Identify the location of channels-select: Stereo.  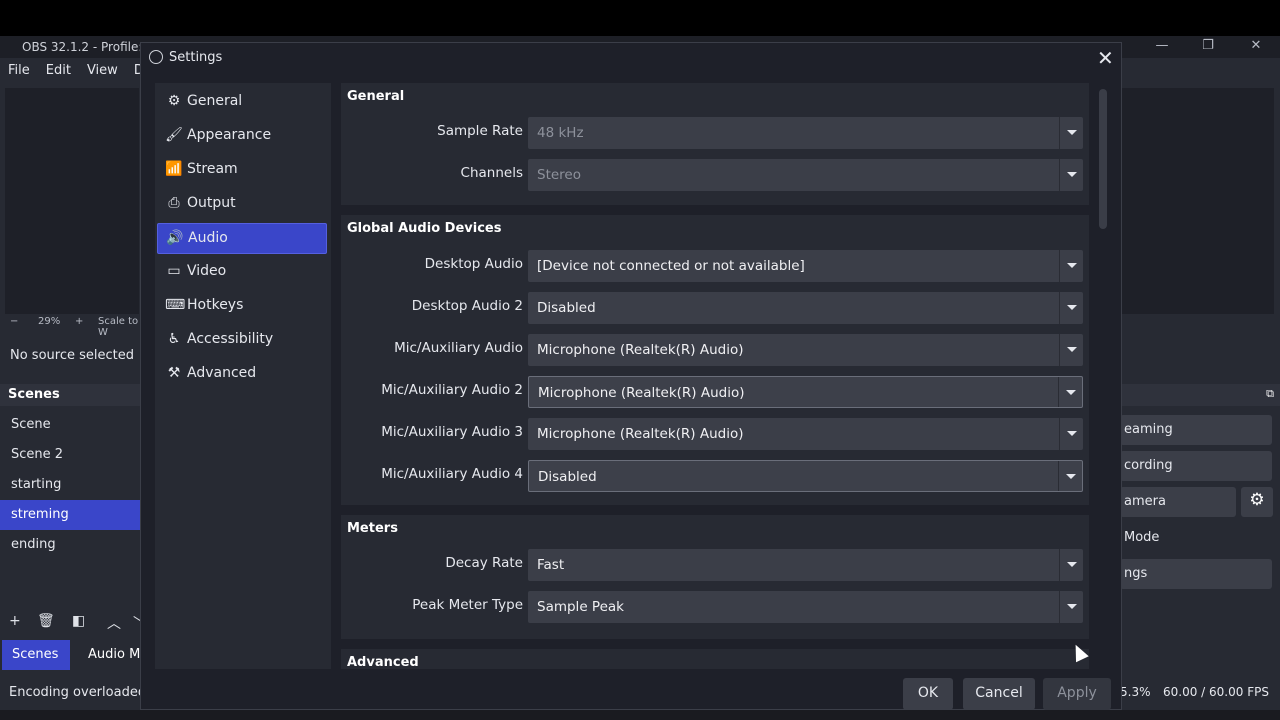
(805, 175).